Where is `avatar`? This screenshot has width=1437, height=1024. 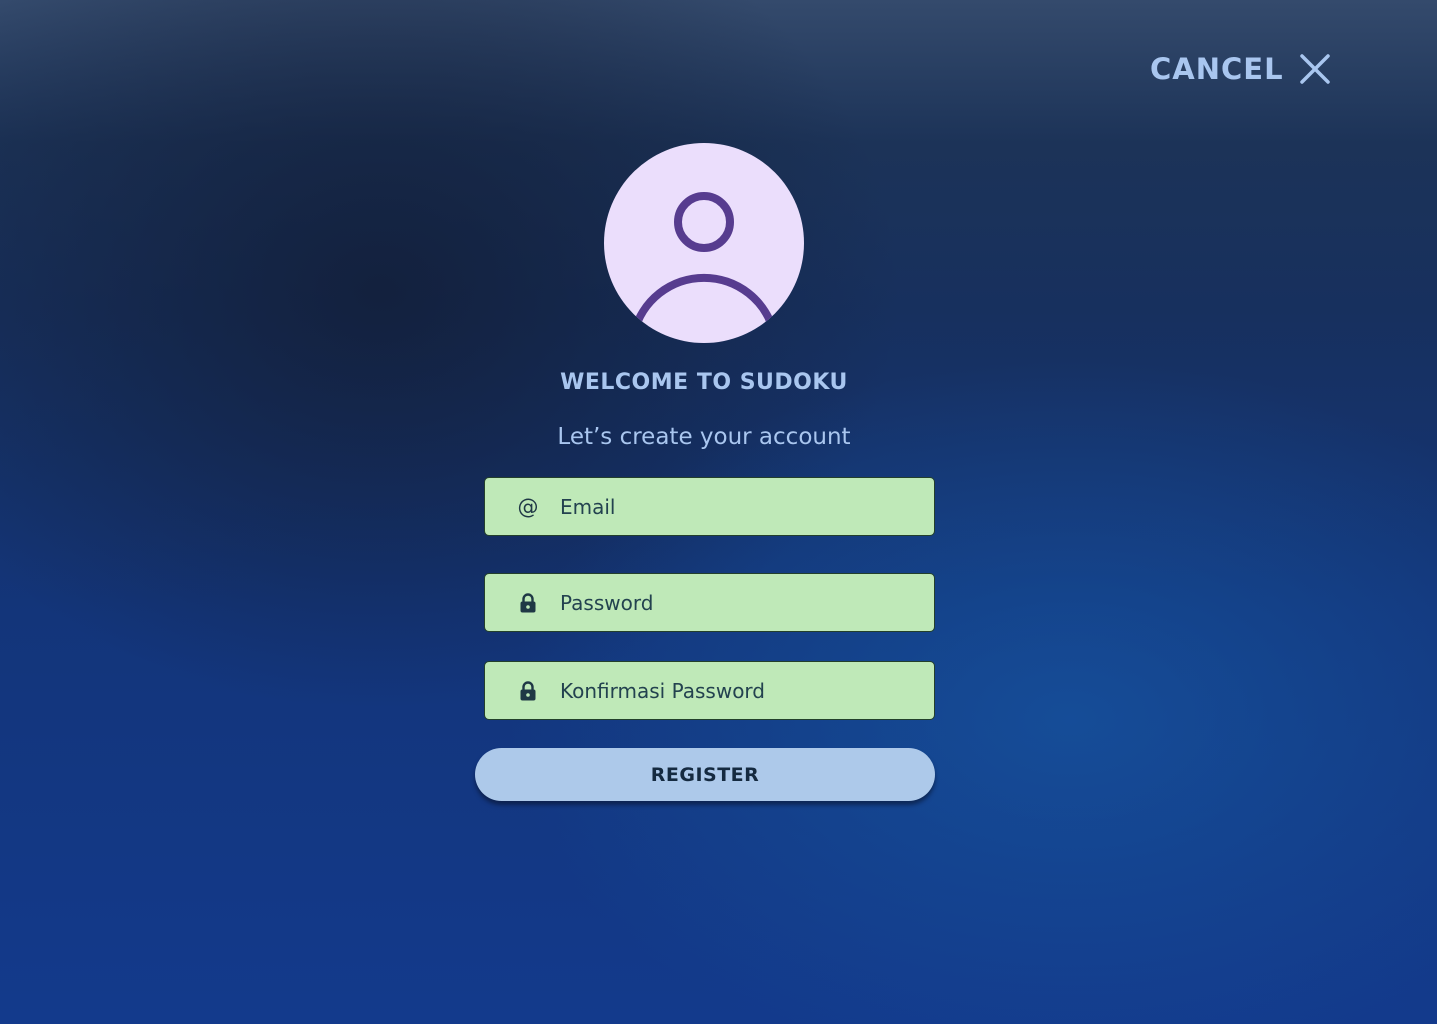 avatar is located at coordinates (704, 243).